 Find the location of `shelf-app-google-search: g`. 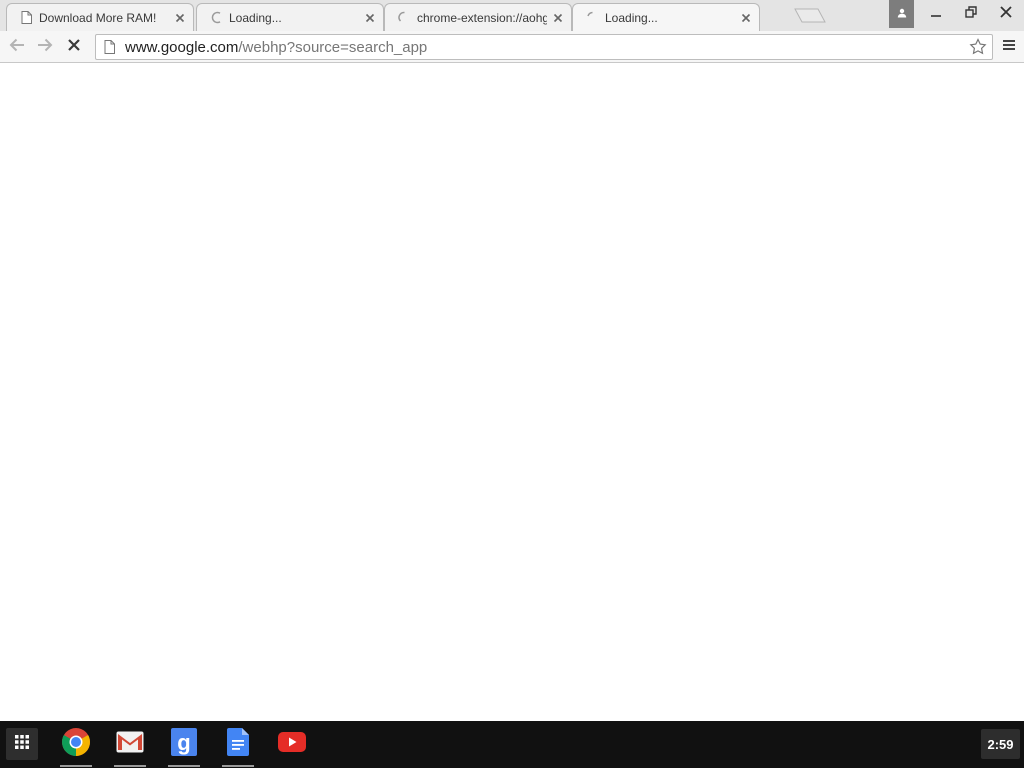

shelf-app-google-search: g is located at coordinates (184, 747).